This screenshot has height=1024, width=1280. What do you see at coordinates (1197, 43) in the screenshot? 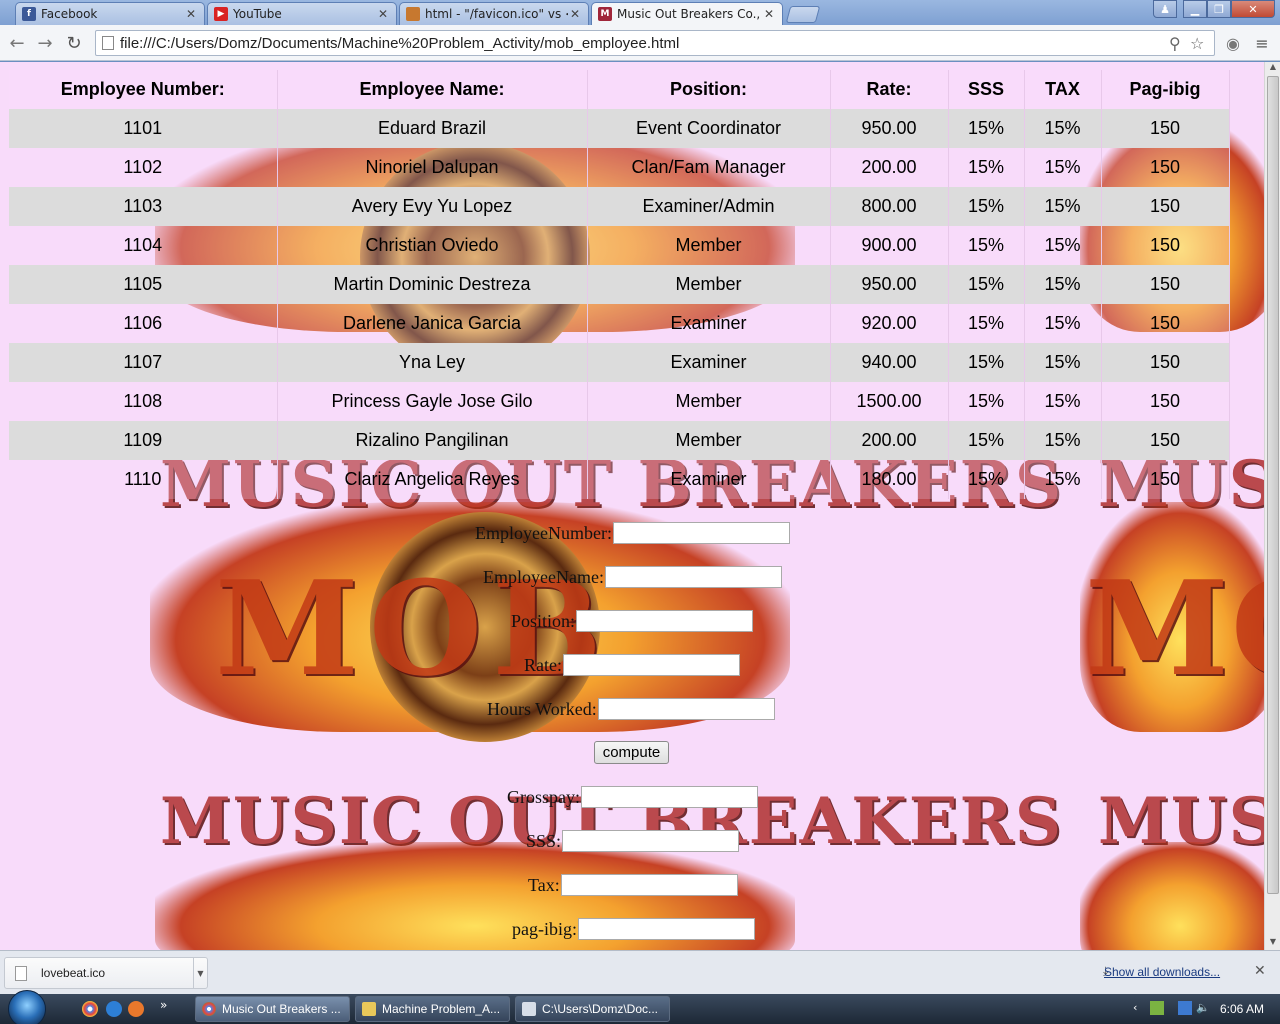
I see `bookmark-star-icon: ☆` at bounding box center [1197, 43].